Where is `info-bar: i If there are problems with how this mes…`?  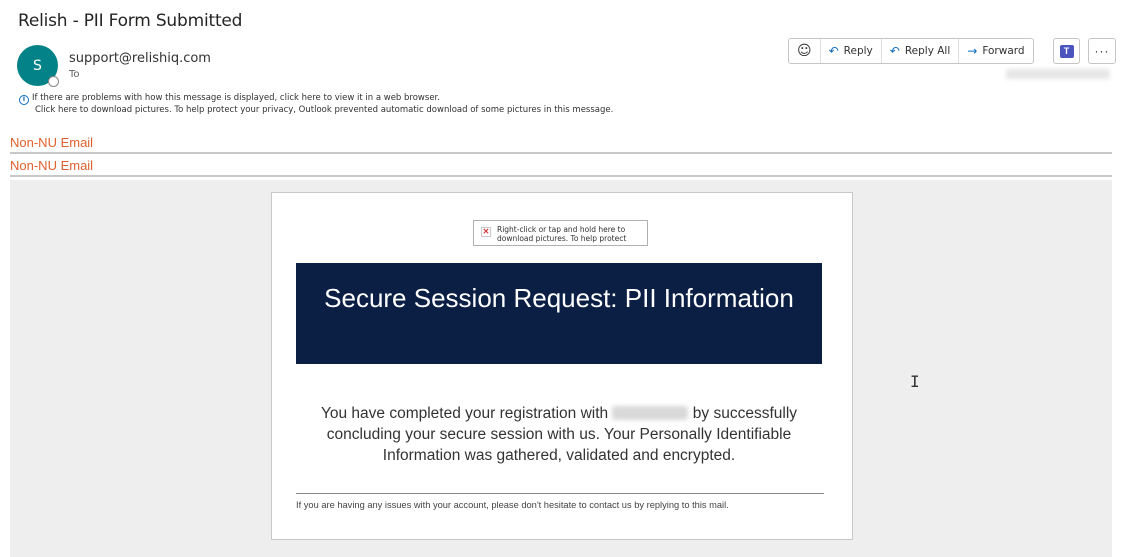
info-bar: i If there are problems with how this mes… is located at coordinates (229, 99).